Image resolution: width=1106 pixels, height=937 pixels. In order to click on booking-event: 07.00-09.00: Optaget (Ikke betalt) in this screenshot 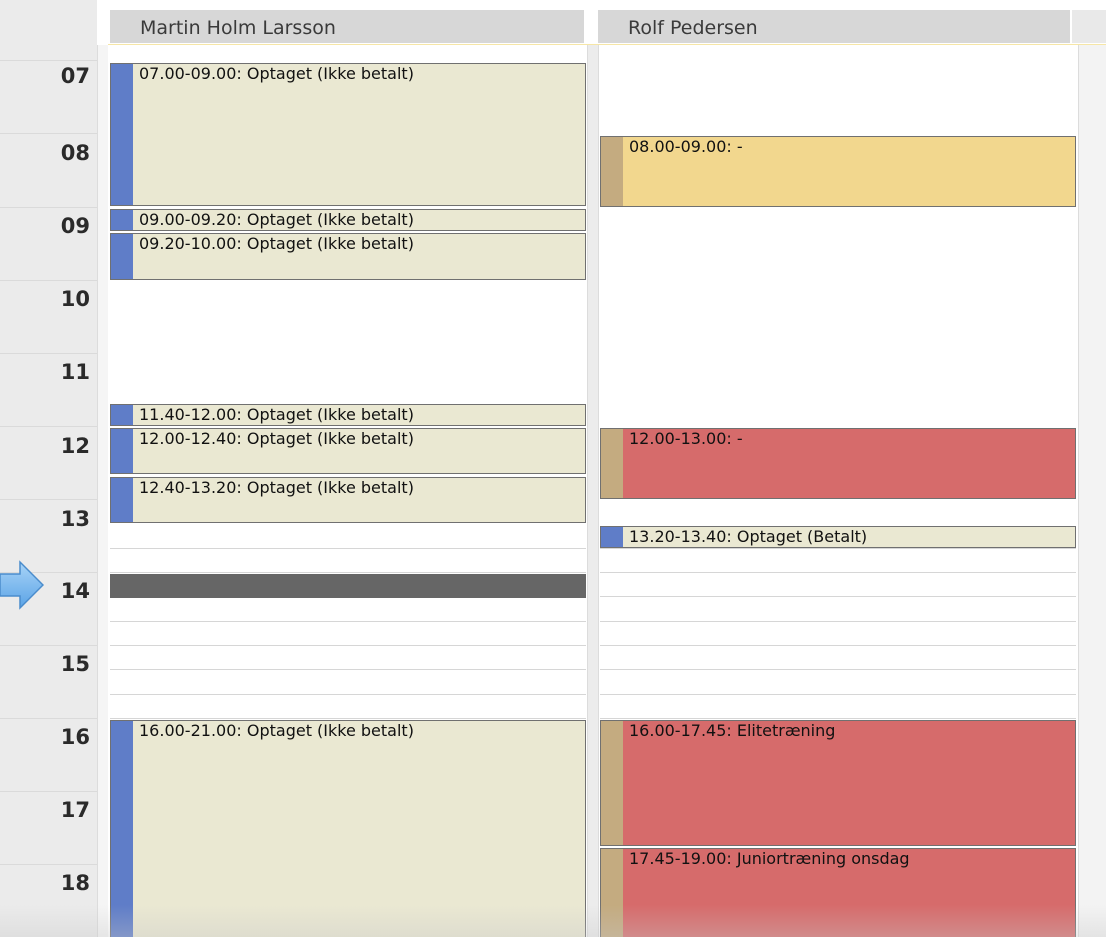, I will do `click(348, 134)`.